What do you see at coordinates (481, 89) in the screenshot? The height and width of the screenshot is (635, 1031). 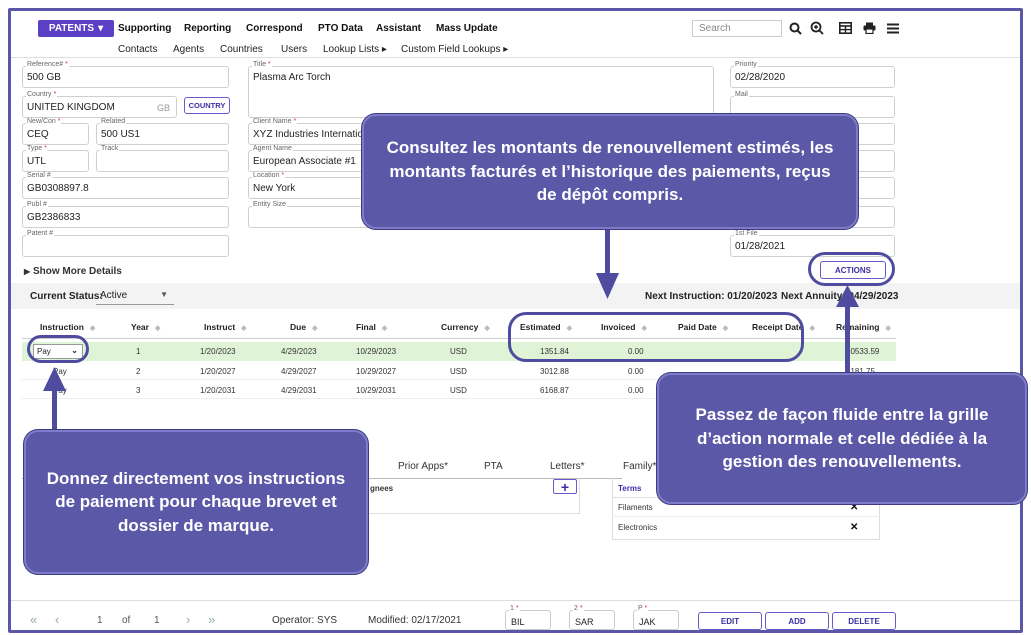 I see `title-field: Title * Plasma Arc Torch` at bounding box center [481, 89].